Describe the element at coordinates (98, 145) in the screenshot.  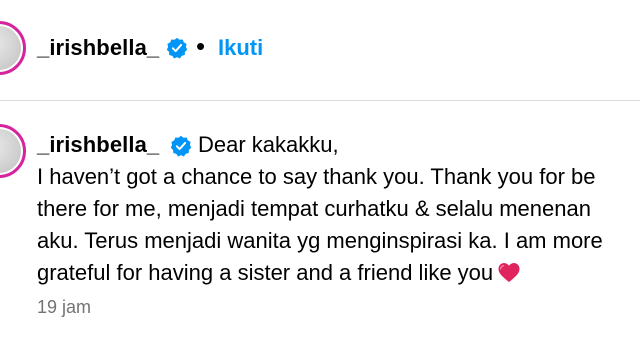
I see `comment-username: _irishbella_` at that location.